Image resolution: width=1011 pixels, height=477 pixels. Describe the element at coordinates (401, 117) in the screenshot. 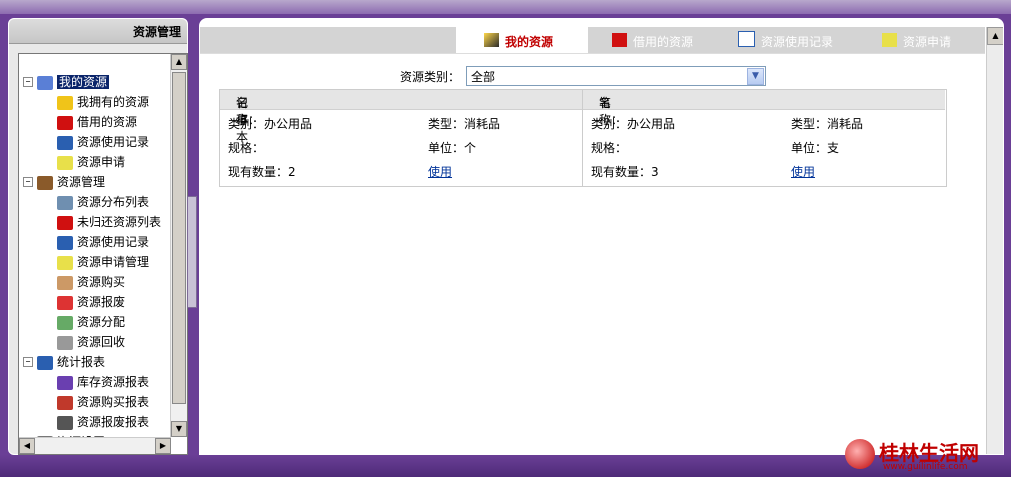

I see `resource-card-header: 名称： 记事本` at that location.